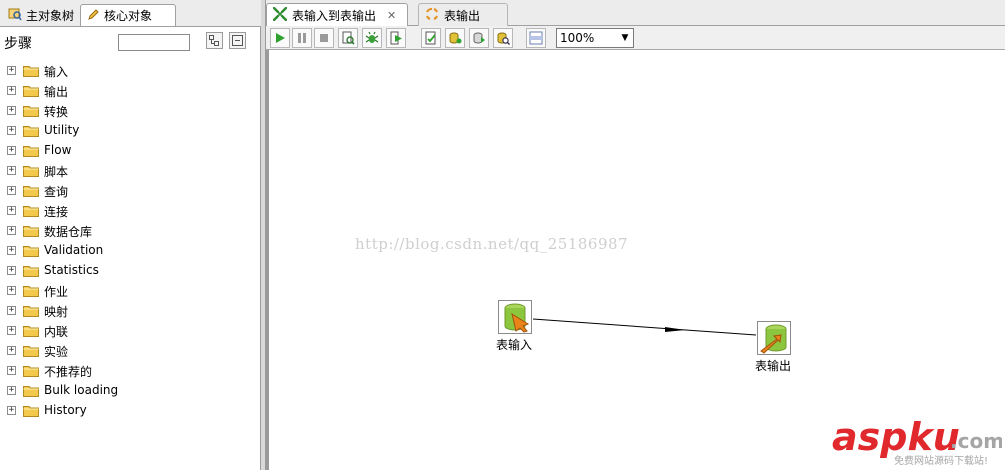  Describe the element at coordinates (130, 351) in the screenshot. I see `tree-item: + 实验` at that location.